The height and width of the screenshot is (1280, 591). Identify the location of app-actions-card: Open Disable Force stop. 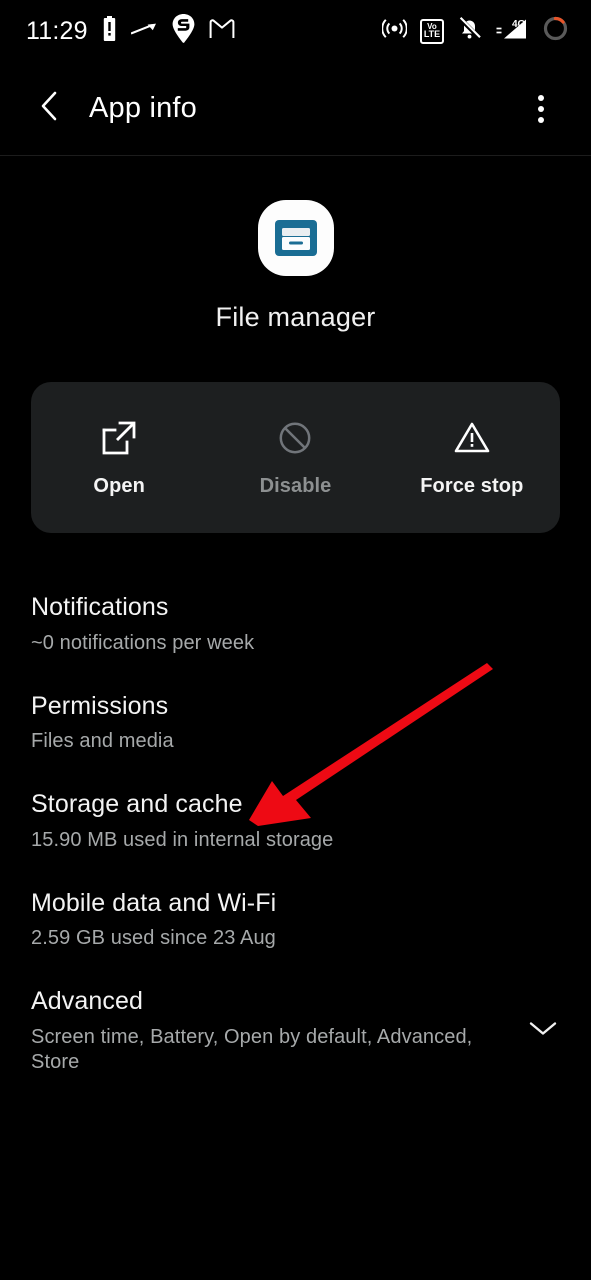
(295, 457).